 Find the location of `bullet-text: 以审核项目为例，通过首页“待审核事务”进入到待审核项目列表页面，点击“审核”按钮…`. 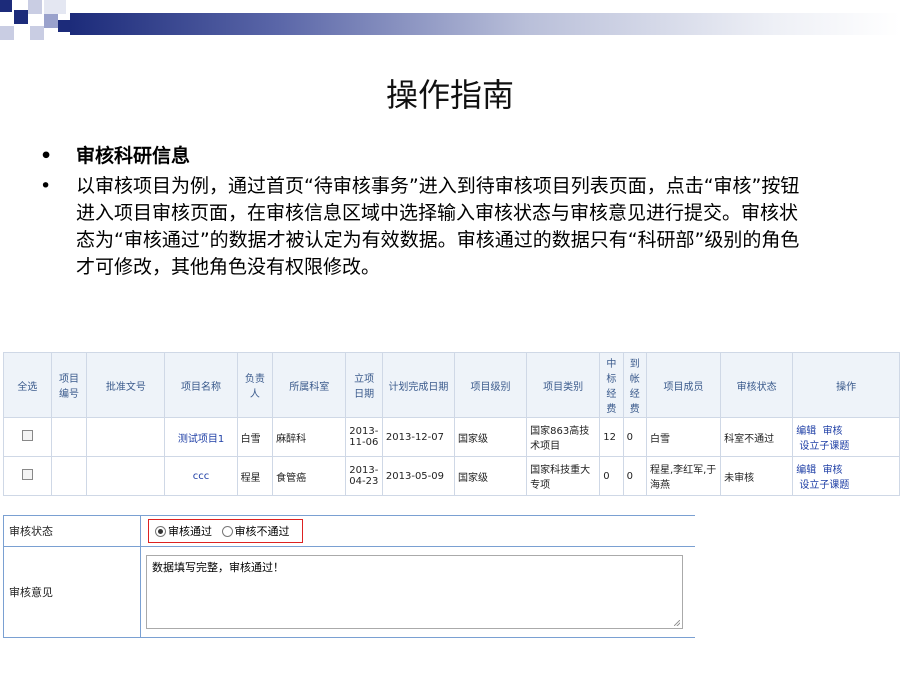

bullet-text: 以审核项目为例，通过首页“待审核事务”进入到待审核项目列表页面，点击“审核”按钮… is located at coordinates (438, 226).